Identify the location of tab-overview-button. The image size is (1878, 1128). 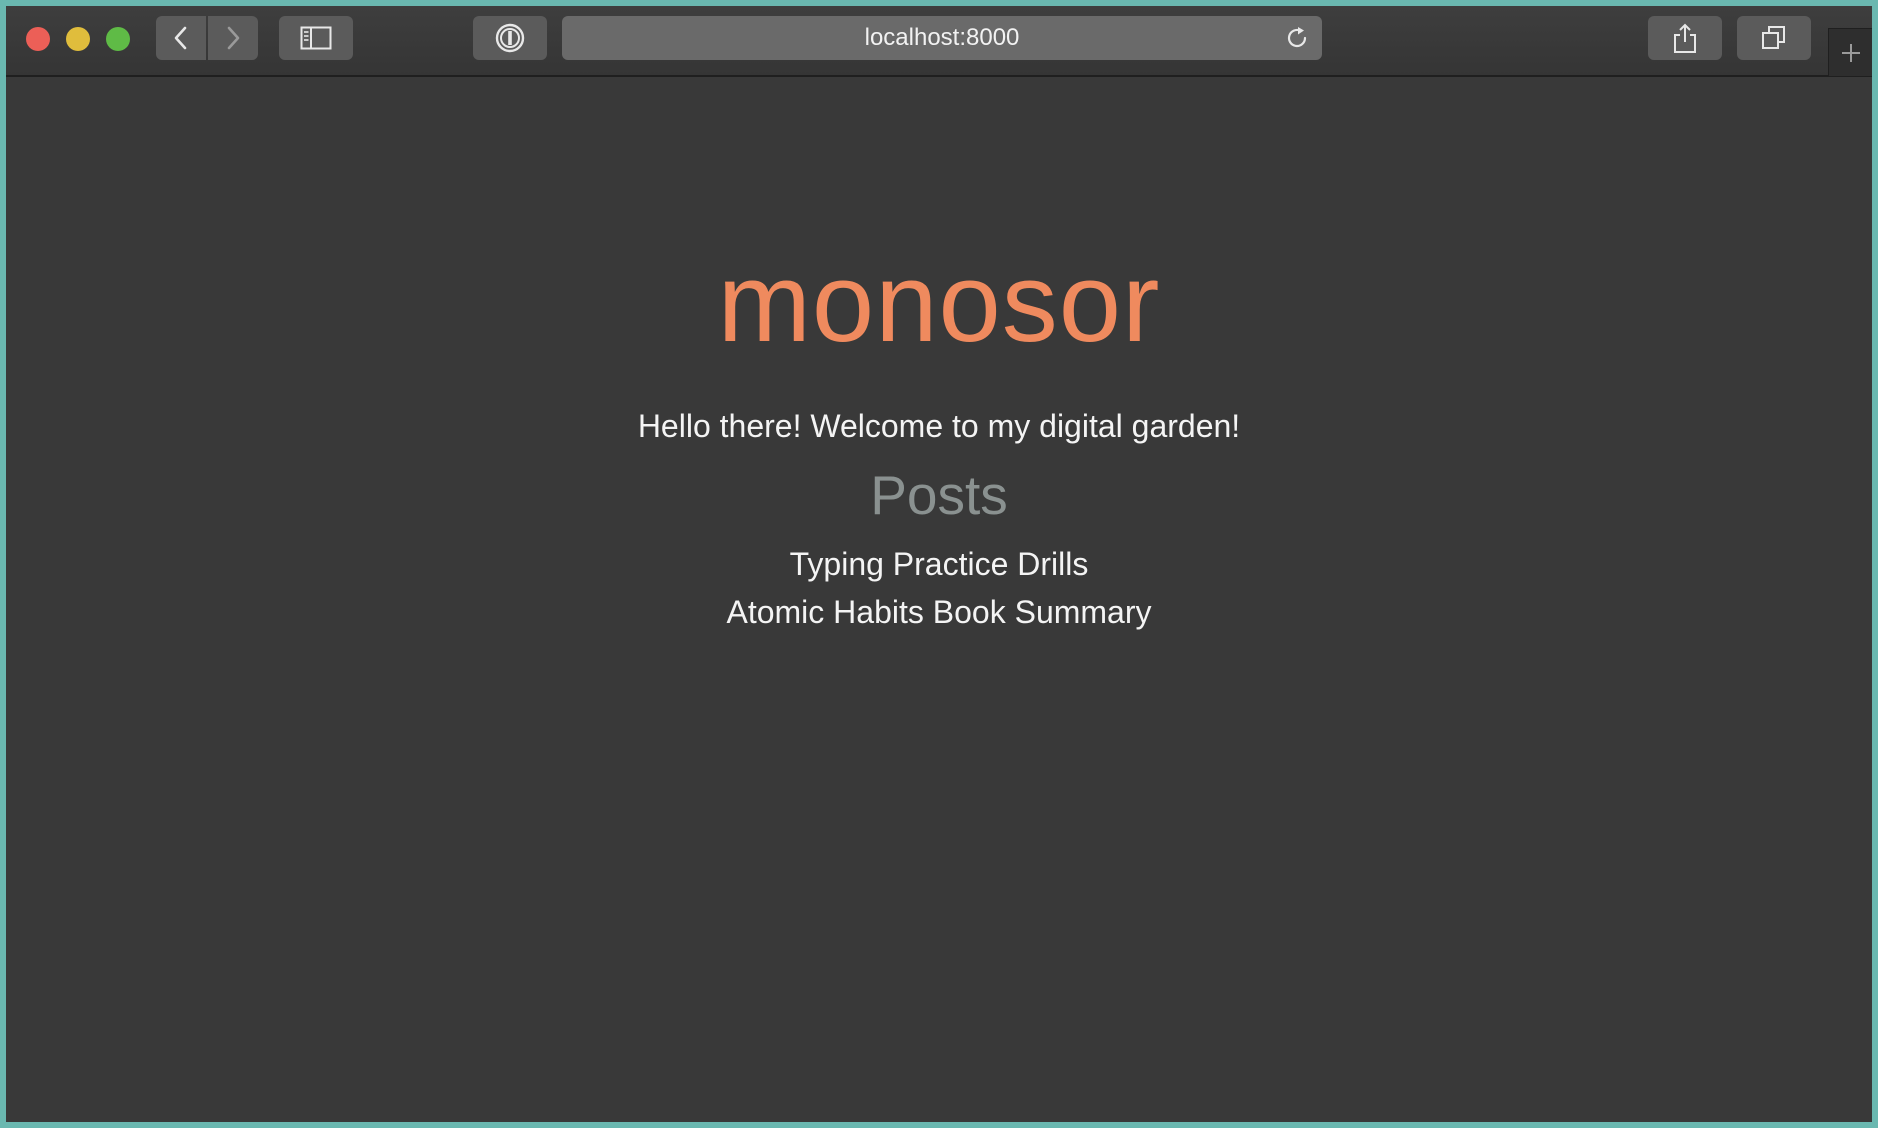
(1774, 38).